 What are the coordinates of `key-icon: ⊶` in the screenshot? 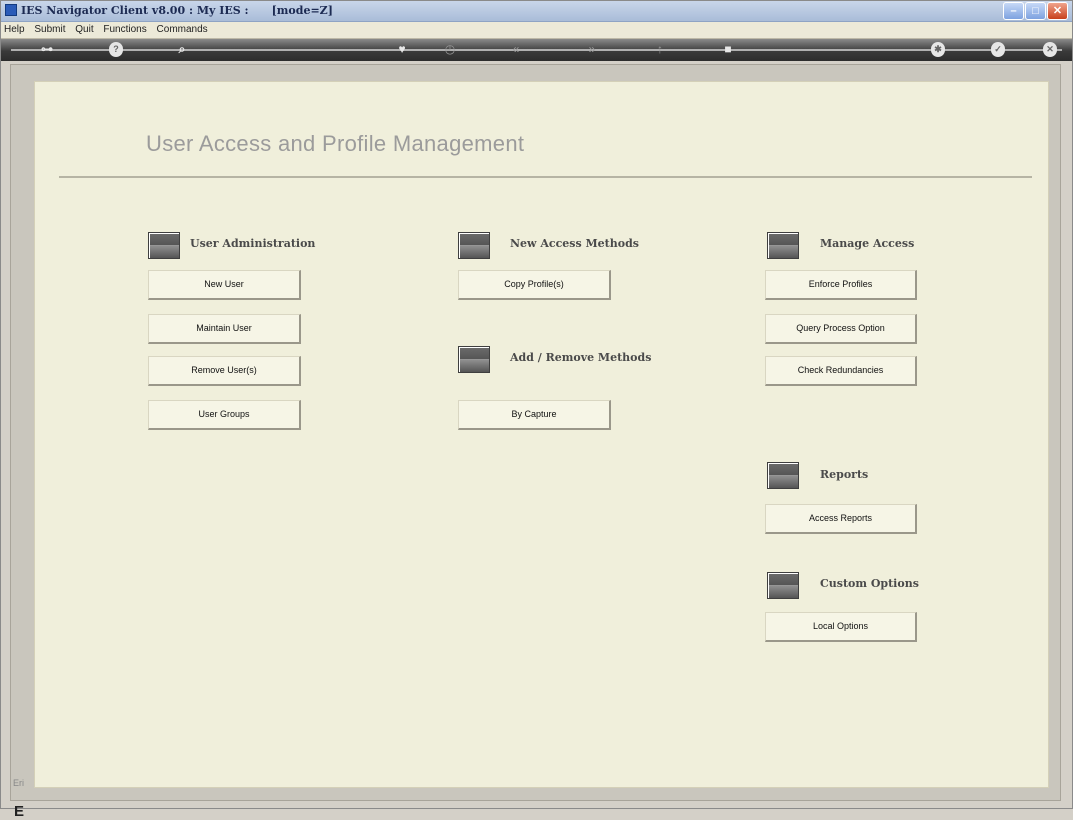 It's located at (47, 49).